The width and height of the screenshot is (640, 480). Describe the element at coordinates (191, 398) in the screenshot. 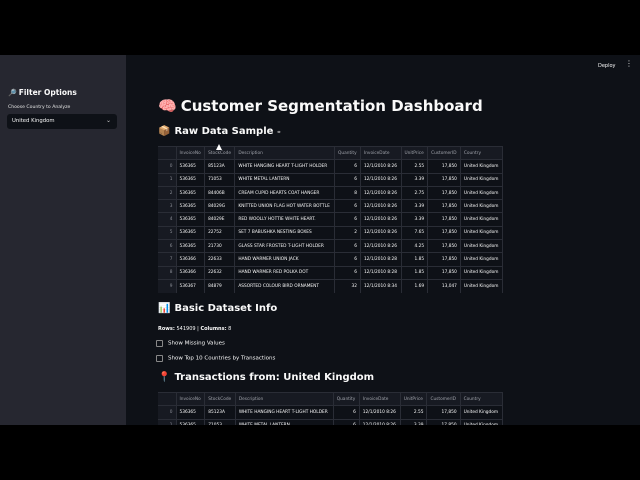

I see `column-header: InvoiceNo` at that location.